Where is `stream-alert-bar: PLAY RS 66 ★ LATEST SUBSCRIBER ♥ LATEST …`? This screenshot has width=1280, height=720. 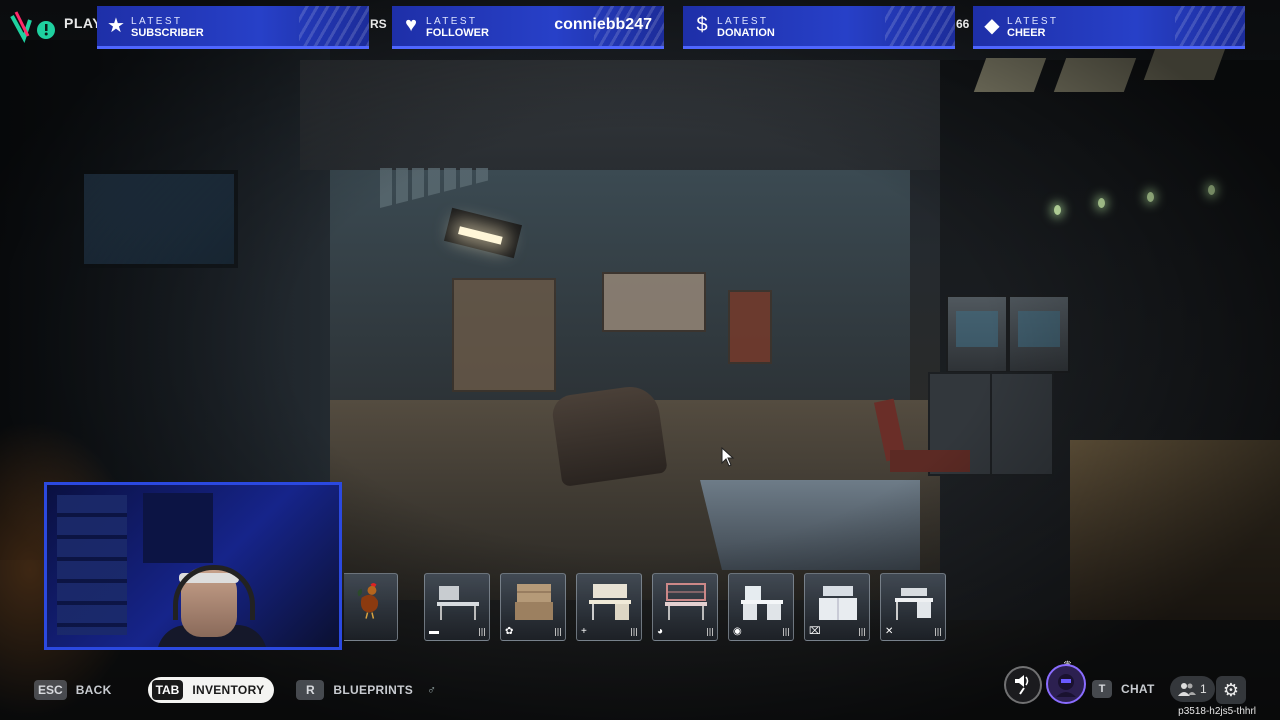
stream-alert-bar: PLAY RS 66 ★ LATEST SUBSCRIBER ♥ LATEST … is located at coordinates (640, 24).